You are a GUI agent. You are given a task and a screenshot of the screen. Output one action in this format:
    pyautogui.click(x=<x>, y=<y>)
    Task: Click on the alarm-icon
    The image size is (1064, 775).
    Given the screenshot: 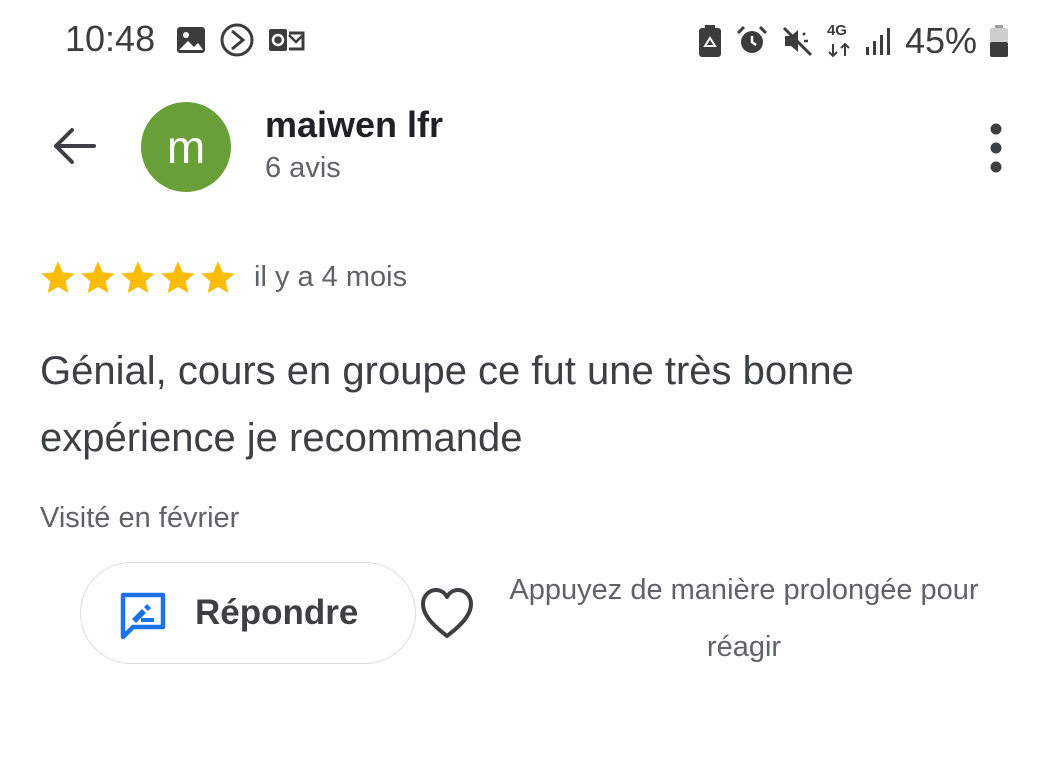 What is the action you would take?
    pyautogui.click(x=751, y=39)
    